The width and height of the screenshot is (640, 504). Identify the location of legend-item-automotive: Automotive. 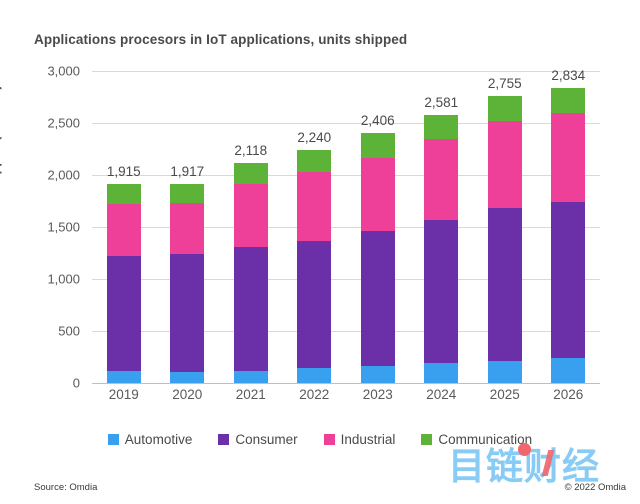
(150, 439).